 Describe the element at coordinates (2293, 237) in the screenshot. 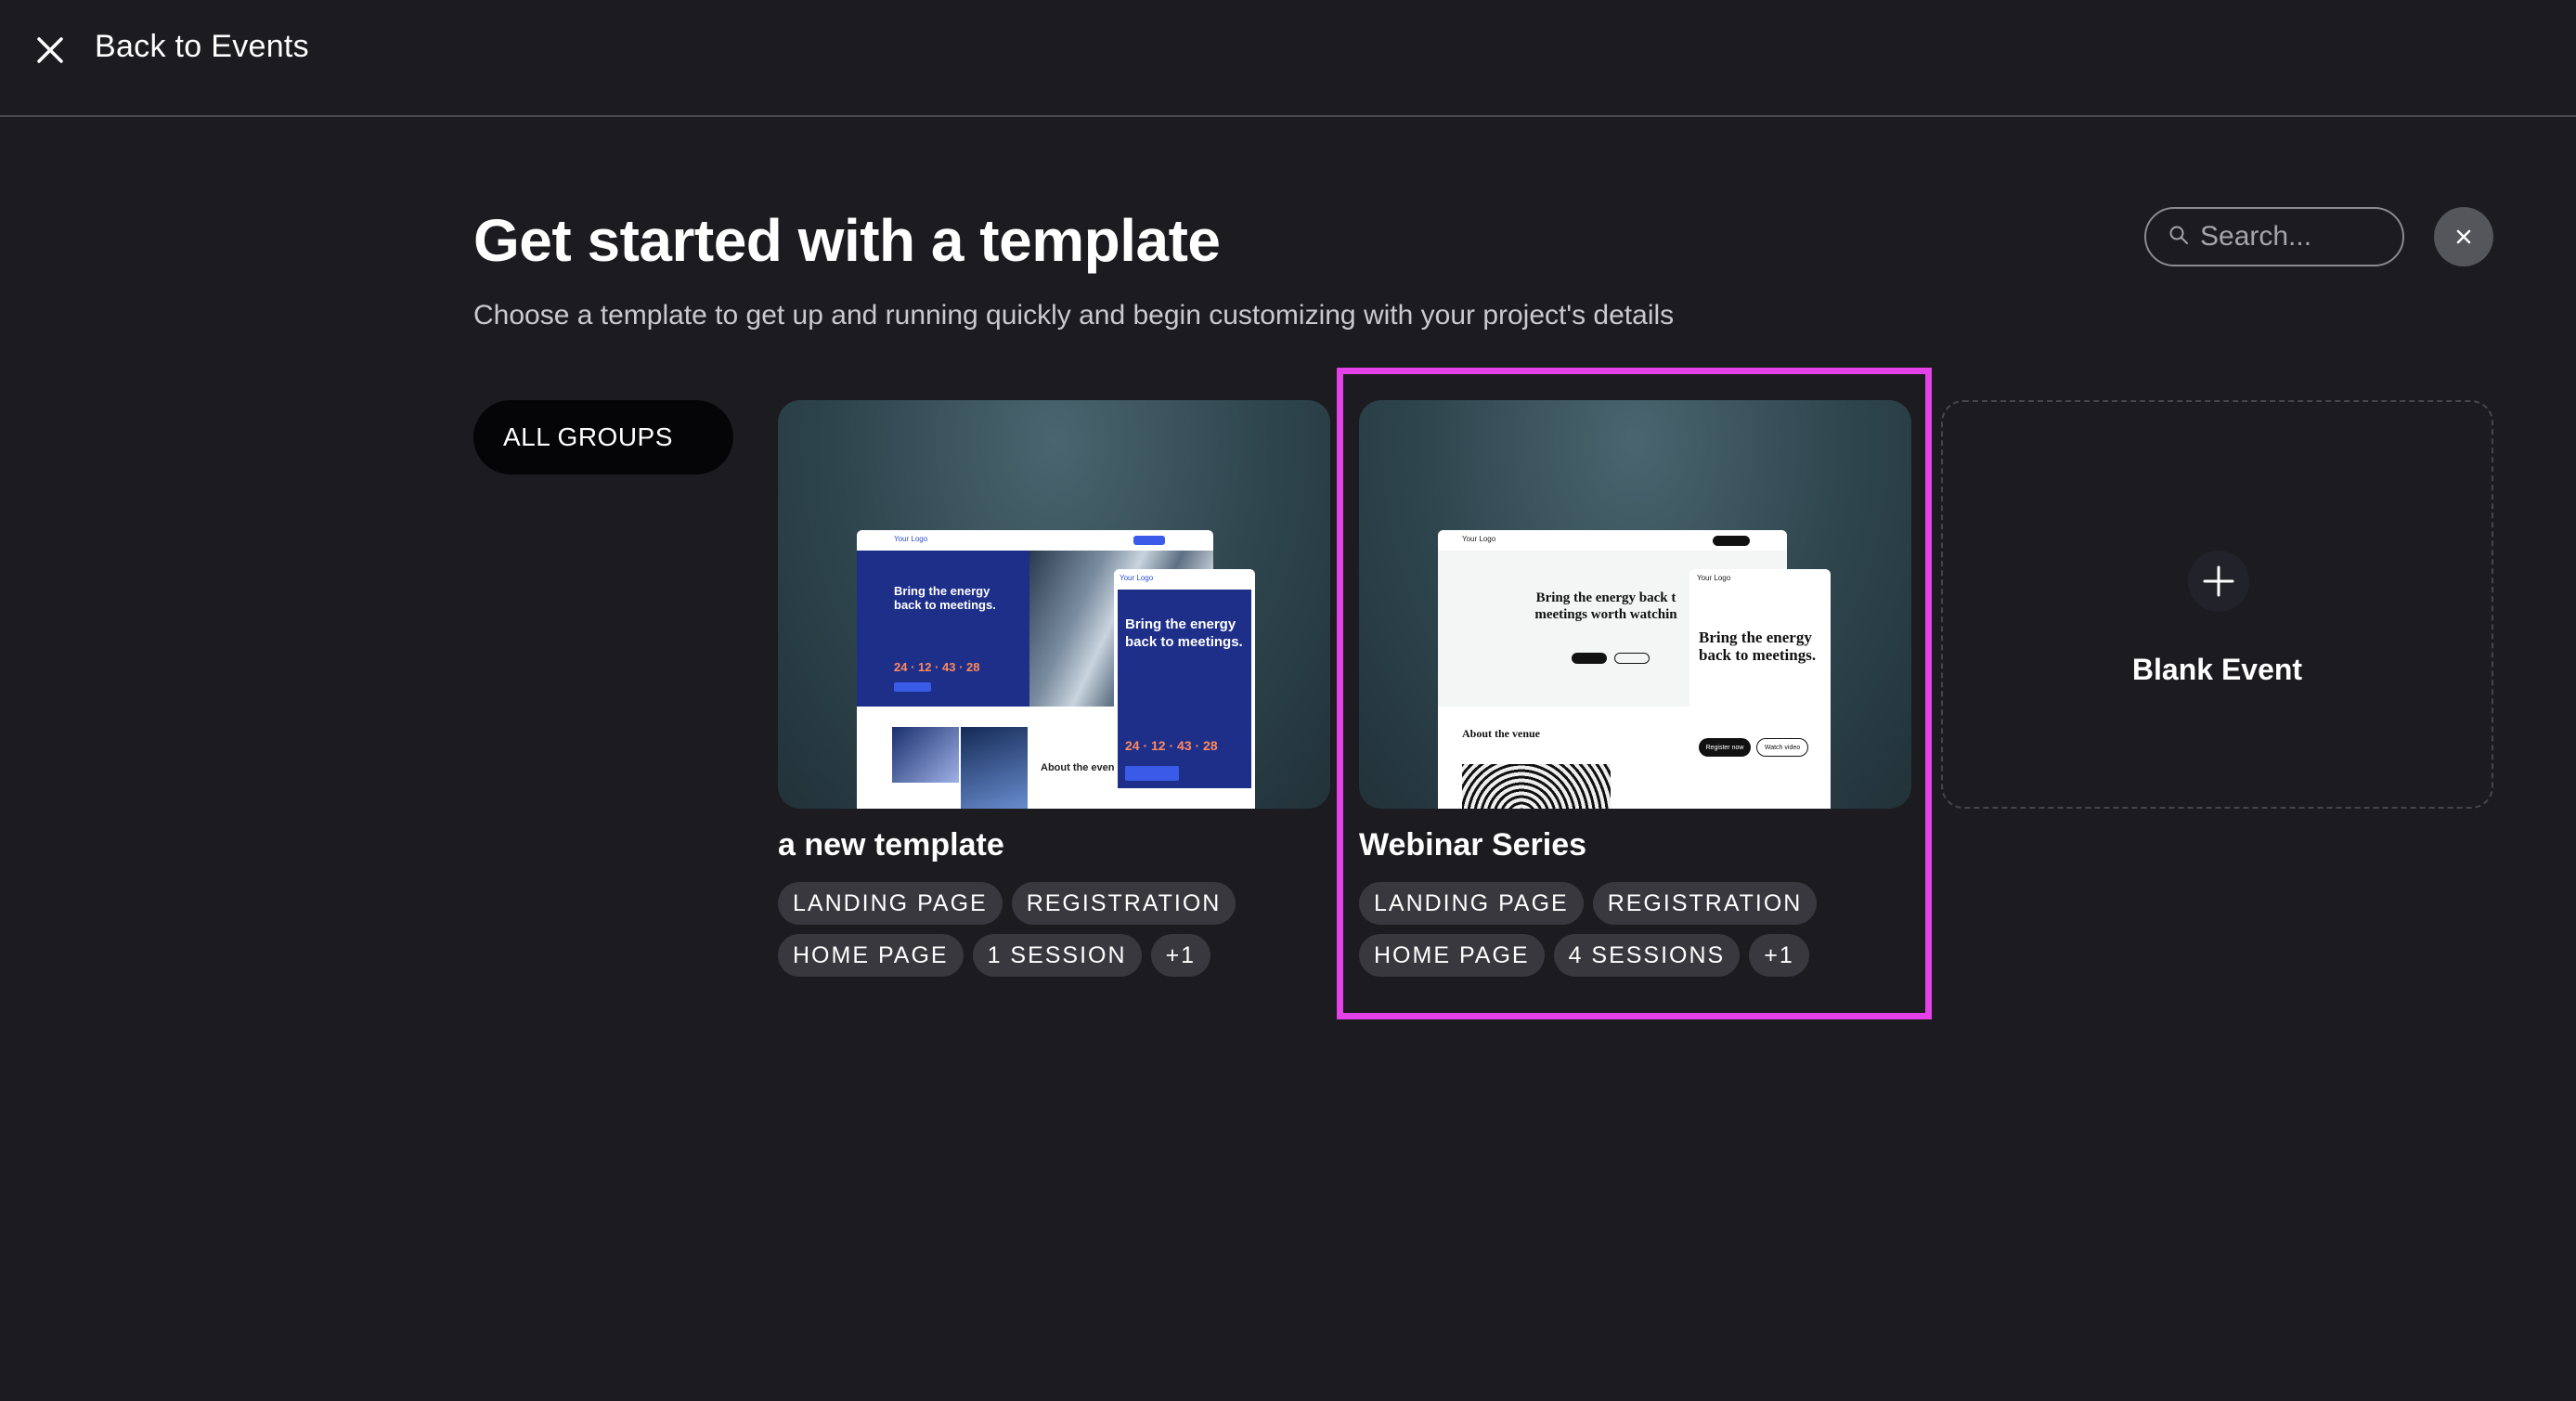

I see `search-input` at that location.